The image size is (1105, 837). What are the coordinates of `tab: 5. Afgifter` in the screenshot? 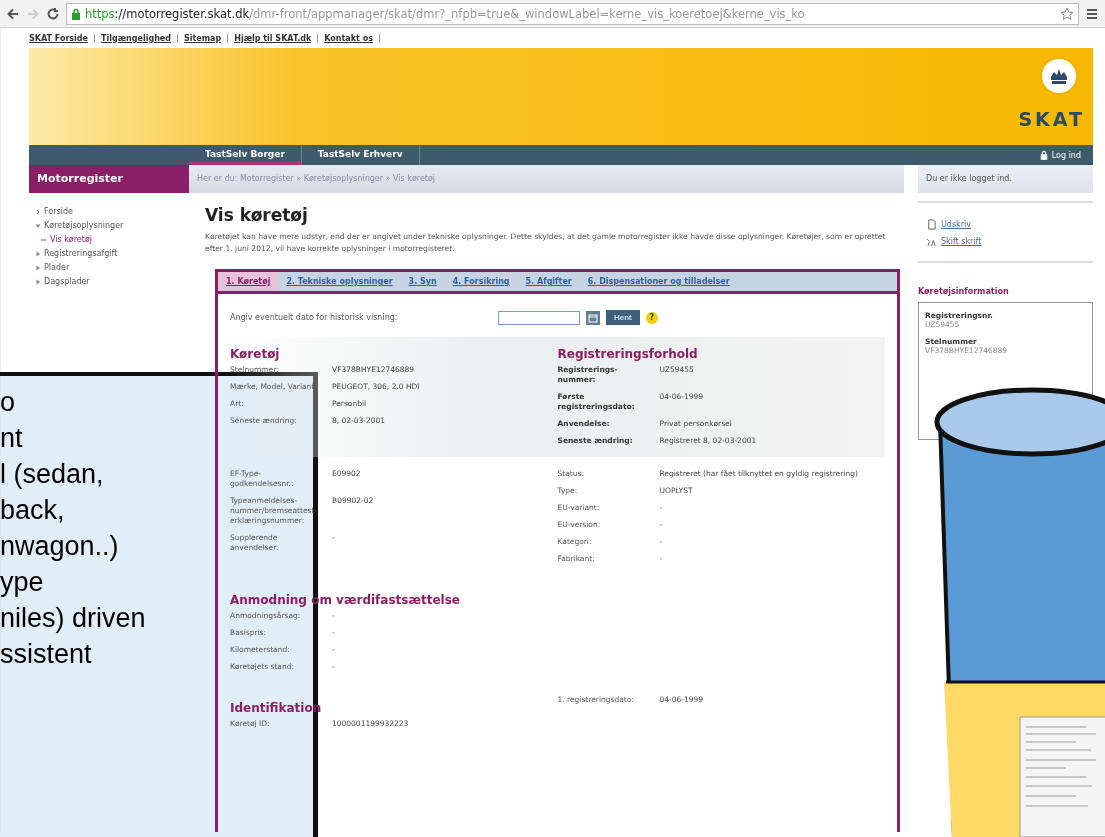 It's located at (548, 281).